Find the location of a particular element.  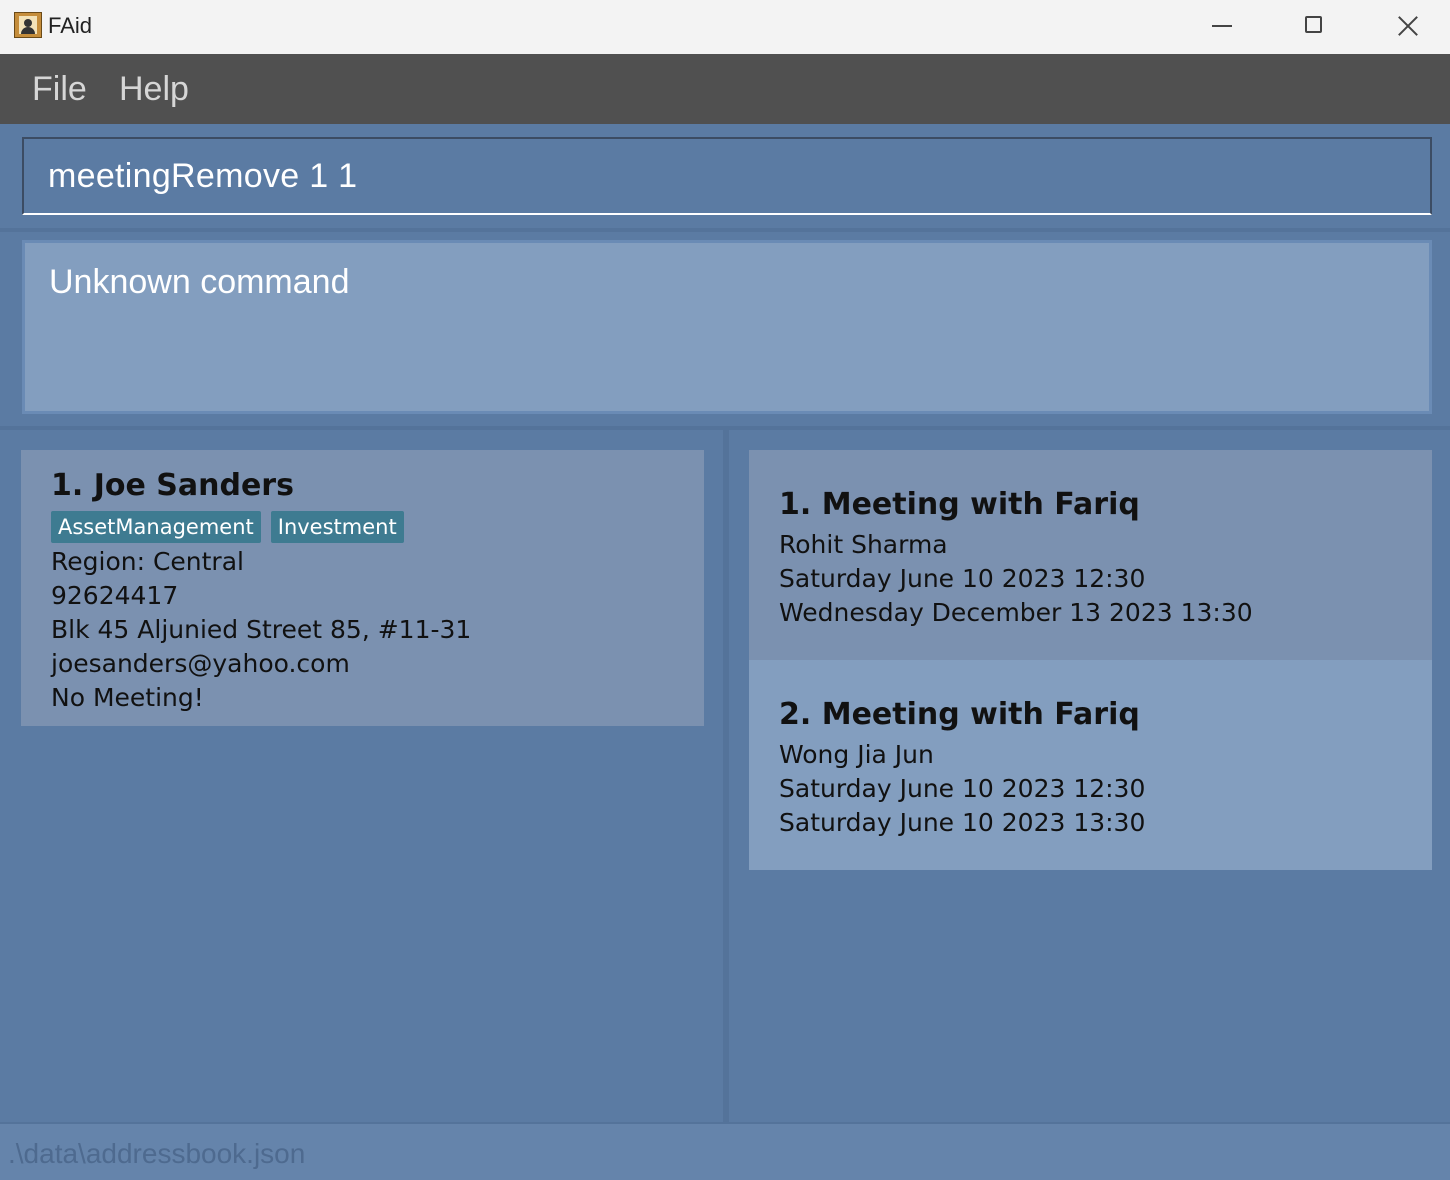

person-region: Region: Central is located at coordinates (147, 561).